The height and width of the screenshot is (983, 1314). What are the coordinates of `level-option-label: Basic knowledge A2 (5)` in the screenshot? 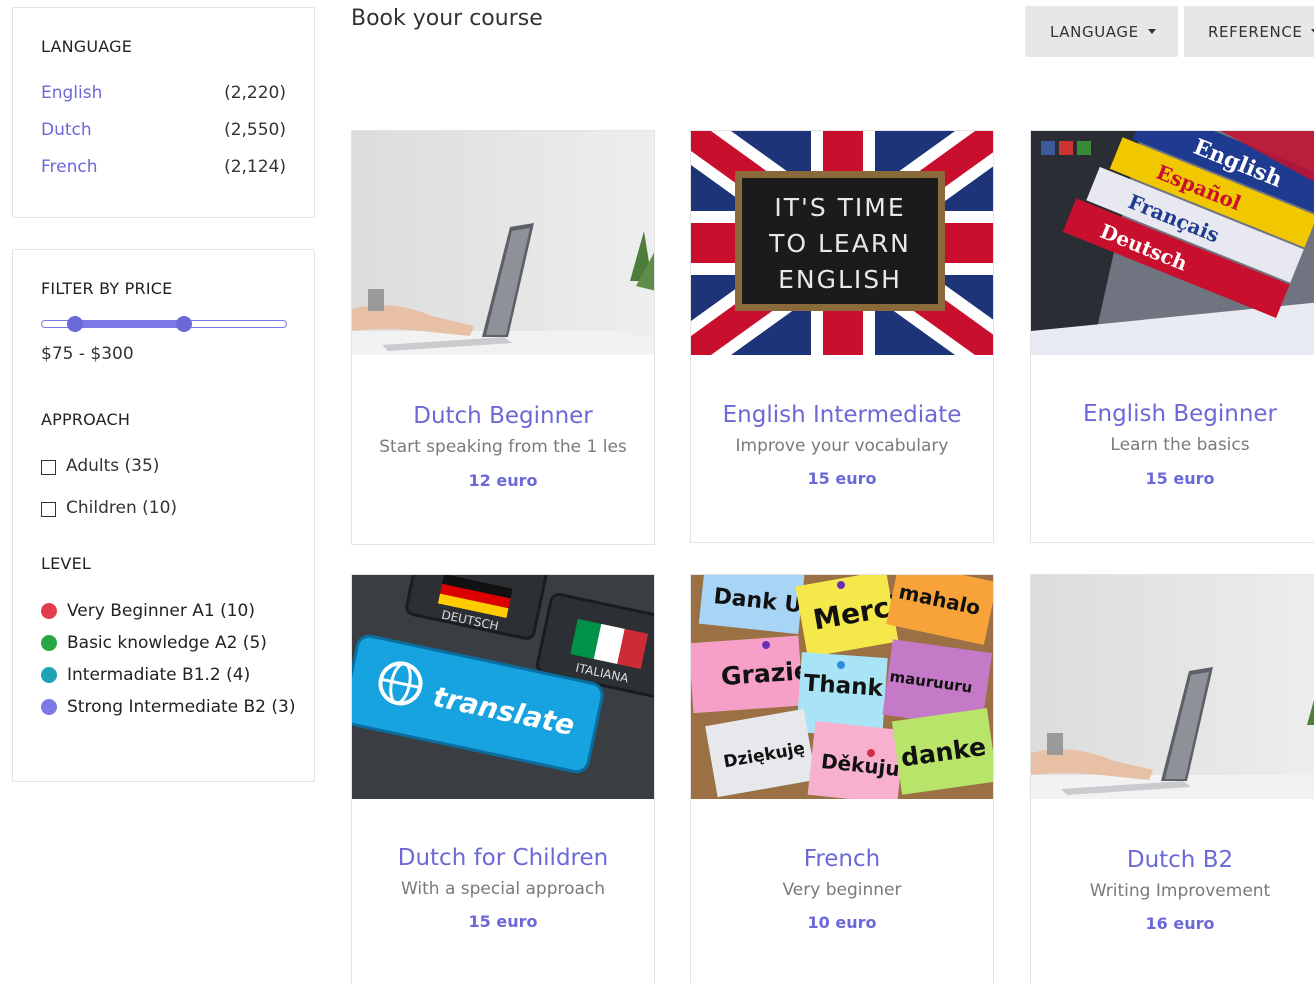 It's located at (167, 643).